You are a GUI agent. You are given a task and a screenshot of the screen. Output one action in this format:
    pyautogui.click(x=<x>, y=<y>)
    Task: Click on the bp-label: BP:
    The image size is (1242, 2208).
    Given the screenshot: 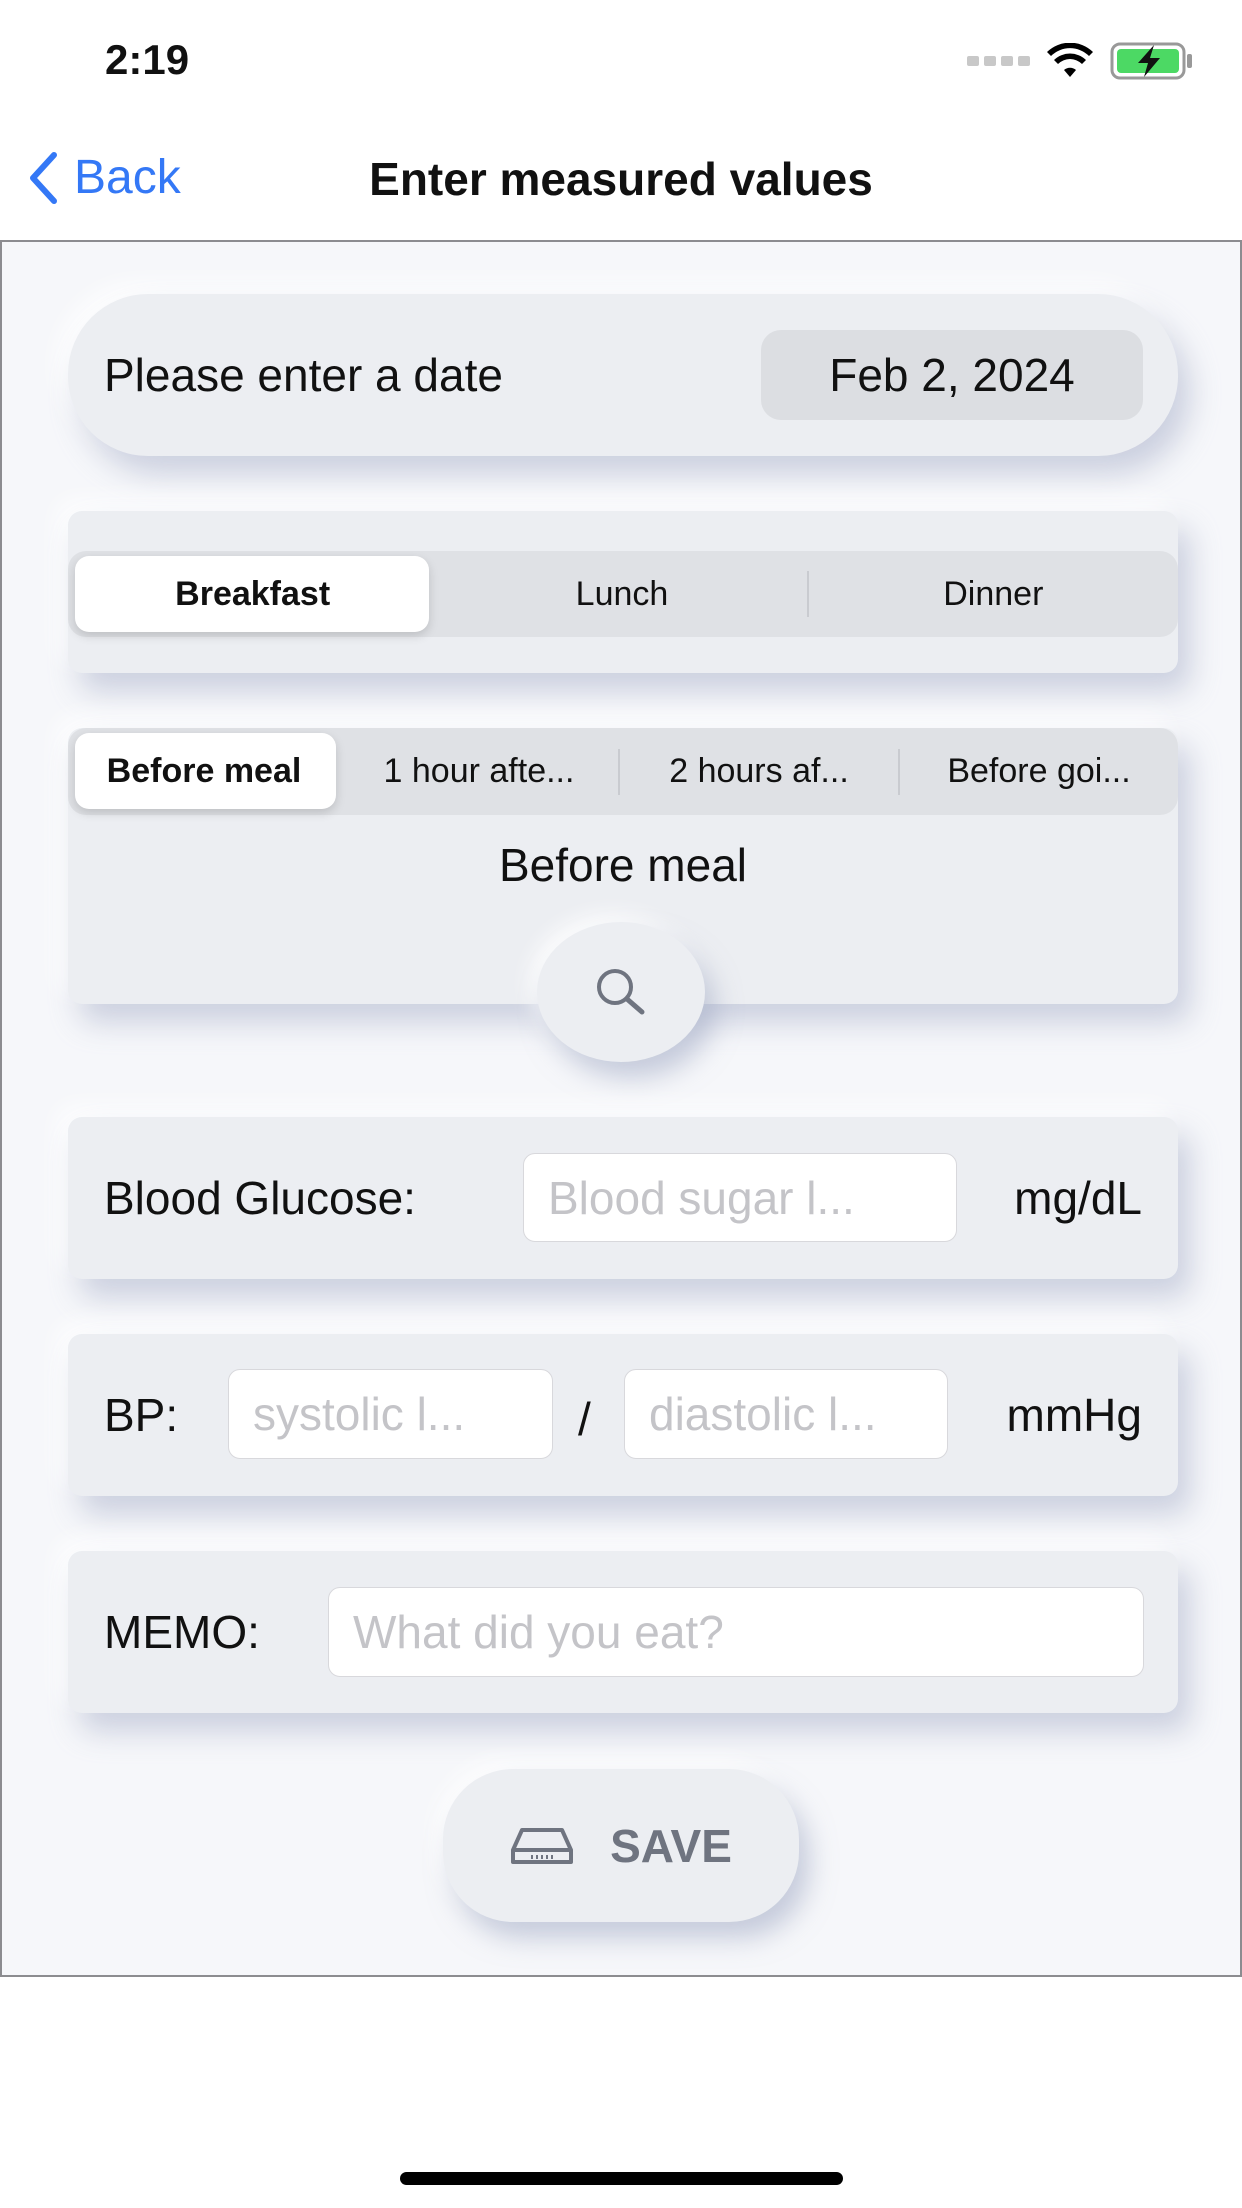 What is the action you would take?
    pyautogui.click(x=141, y=1415)
    